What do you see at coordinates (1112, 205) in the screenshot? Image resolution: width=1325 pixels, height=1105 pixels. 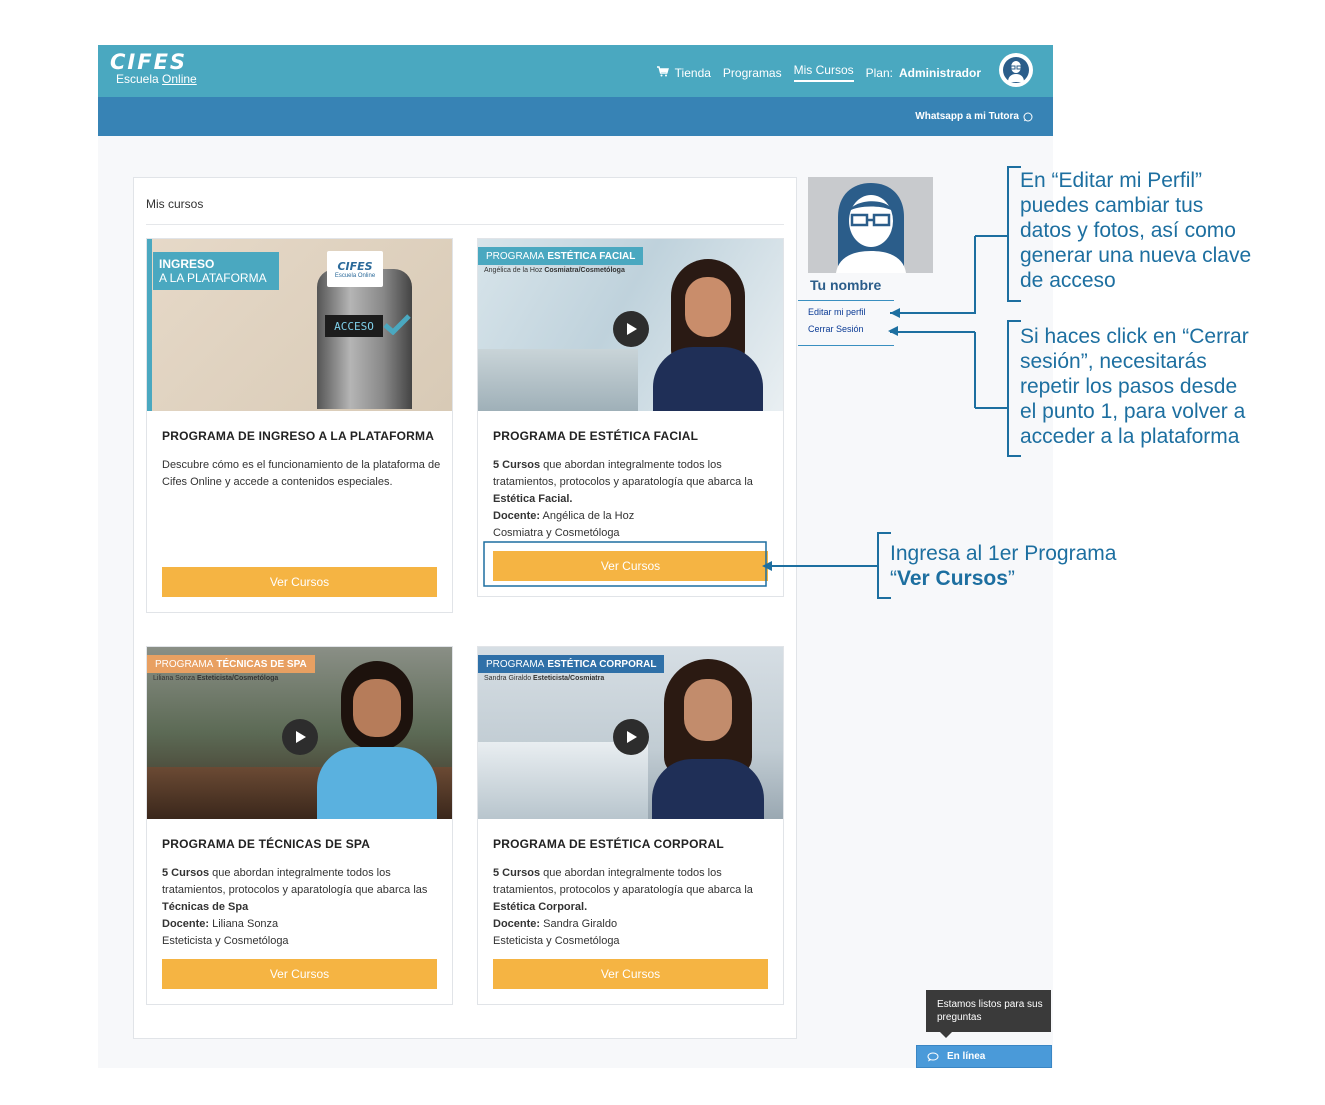 I see `annotation-line: puedes cambiar tus` at bounding box center [1112, 205].